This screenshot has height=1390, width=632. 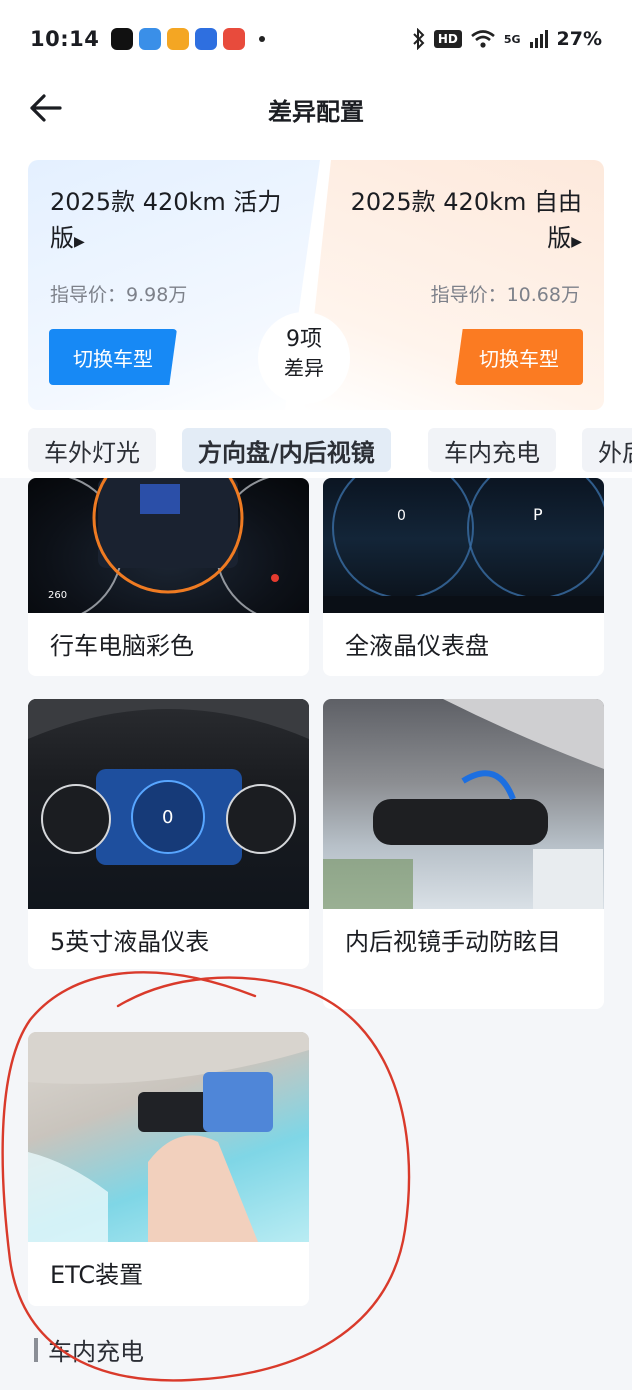 I want to click on feature-label: 全液晶仪表盘, so click(x=417, y=646).